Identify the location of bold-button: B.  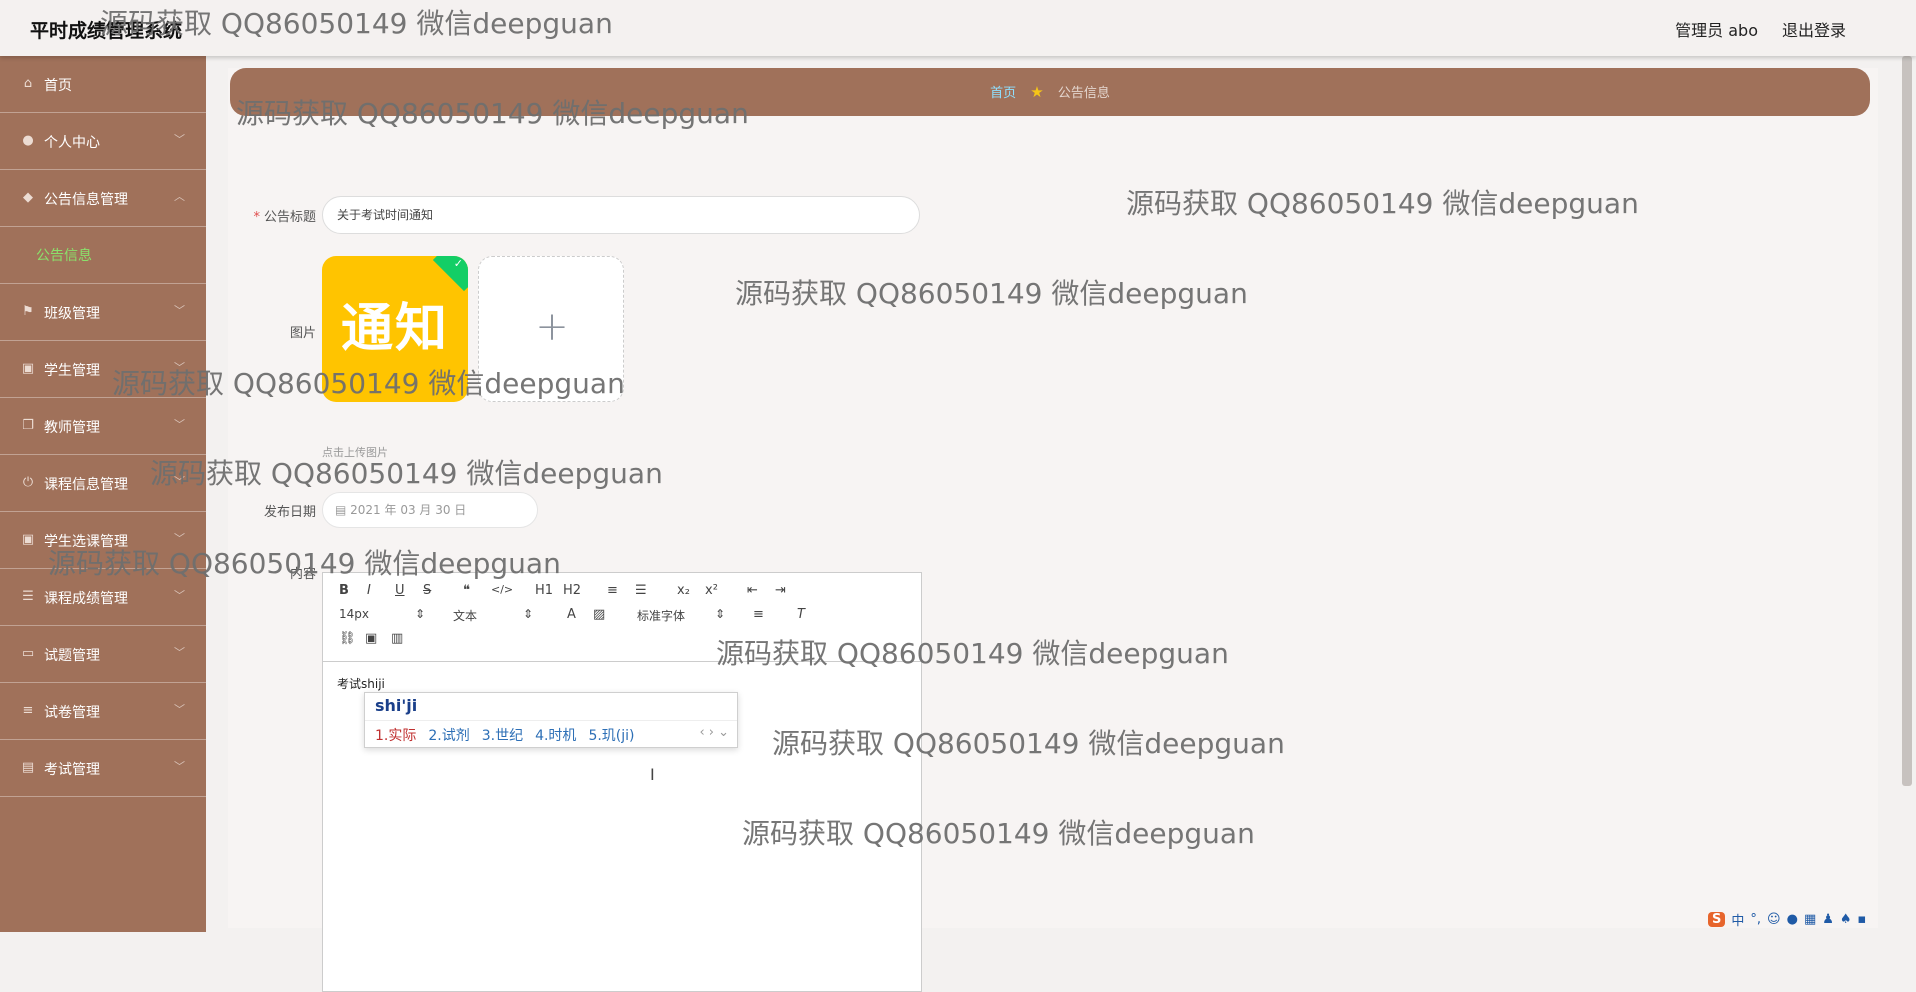
(344, 590).